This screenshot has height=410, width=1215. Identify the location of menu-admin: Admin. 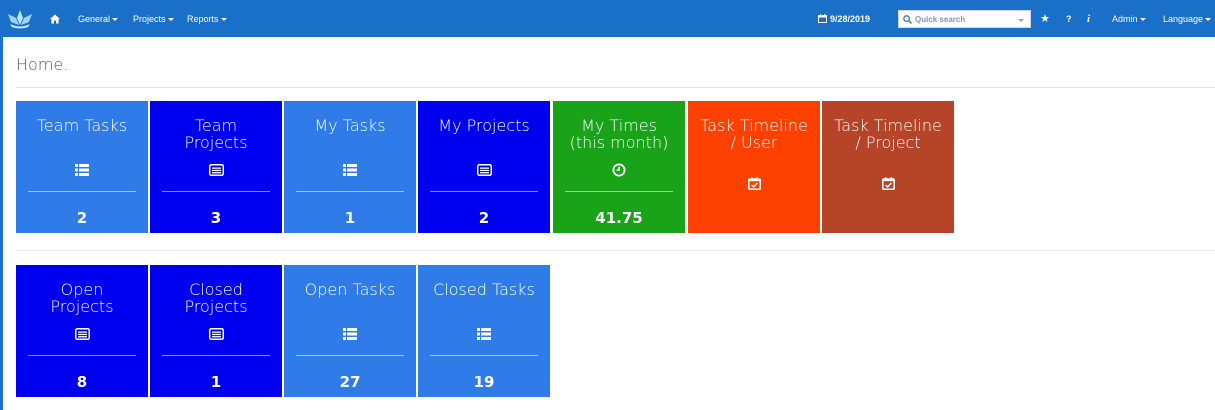
(1129, 18).